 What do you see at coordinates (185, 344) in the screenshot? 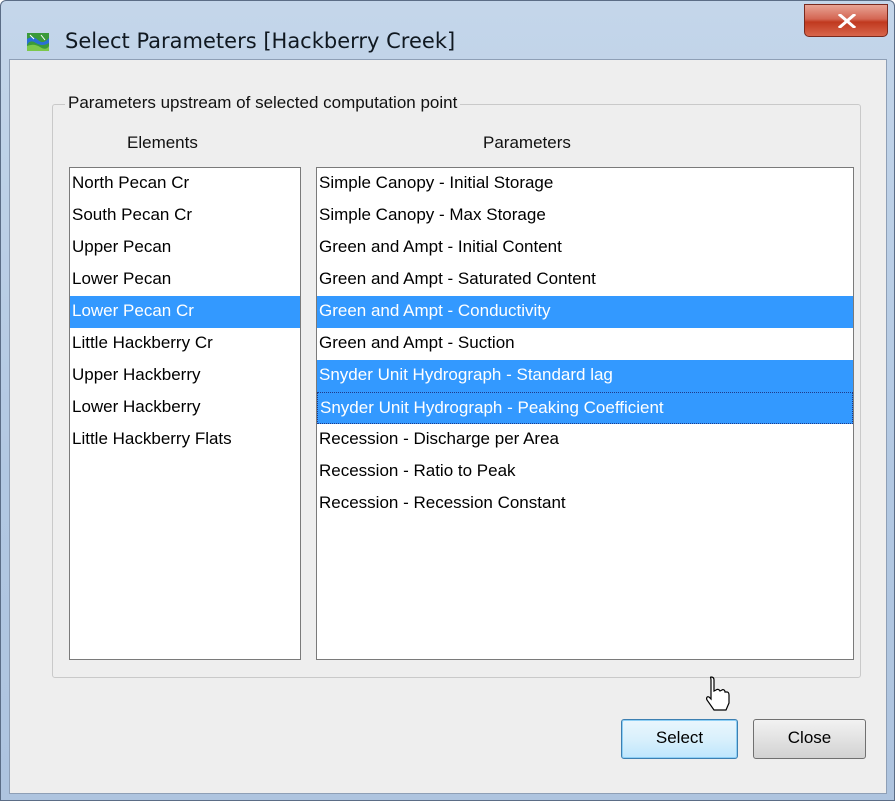
I see `element-list-item: Little Hackberry Cr` at bounding box center [185, 344].